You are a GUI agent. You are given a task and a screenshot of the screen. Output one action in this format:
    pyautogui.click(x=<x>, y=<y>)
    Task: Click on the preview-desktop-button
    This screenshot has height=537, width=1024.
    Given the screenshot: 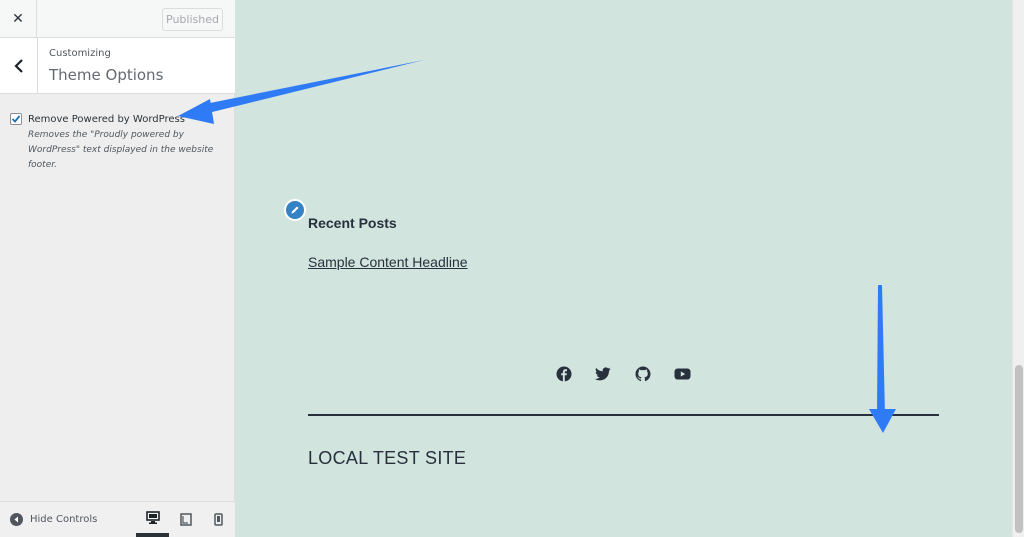 What is the action you would take?
    pyautogui.click(x=152, y=519)
    